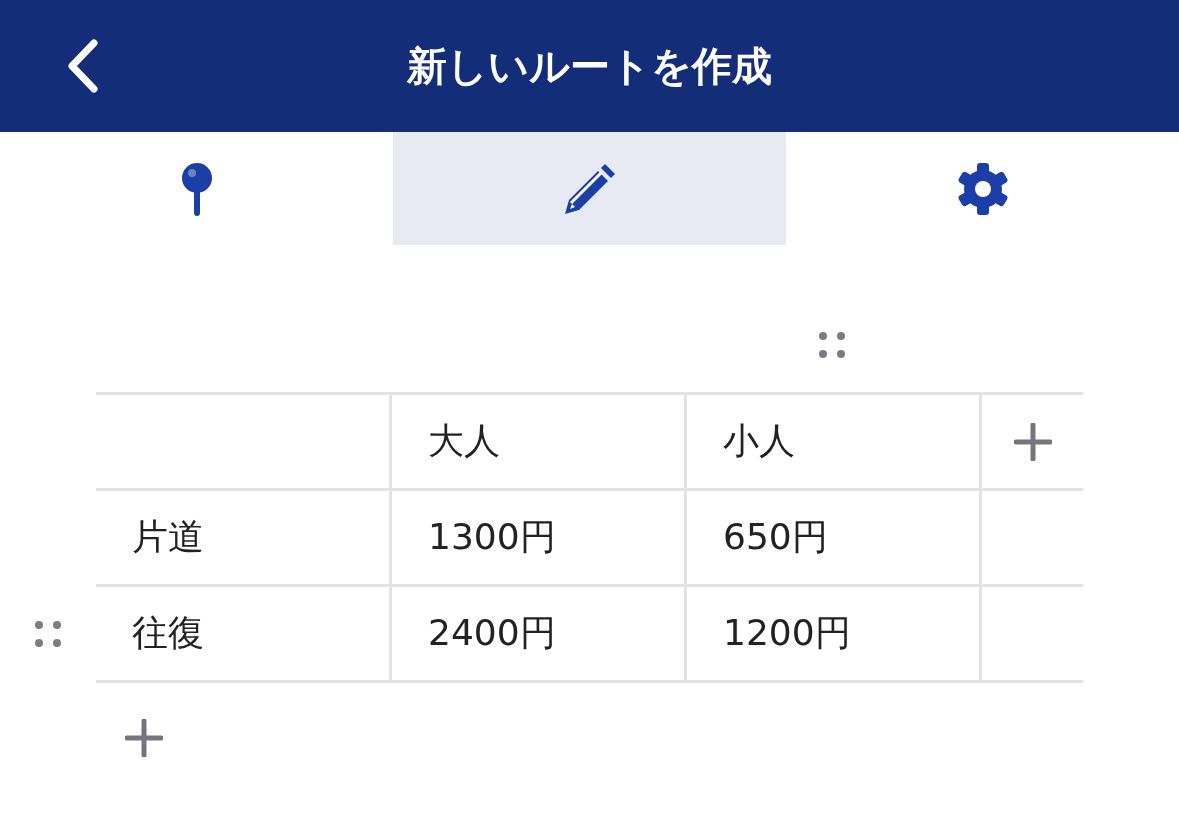 The width and height of the screenshot is (1179, 816). What do you see at coordinates (492, 537) in the screenshot?
I see `table-cell-text: 1300円` at bounding box center [492, 537].